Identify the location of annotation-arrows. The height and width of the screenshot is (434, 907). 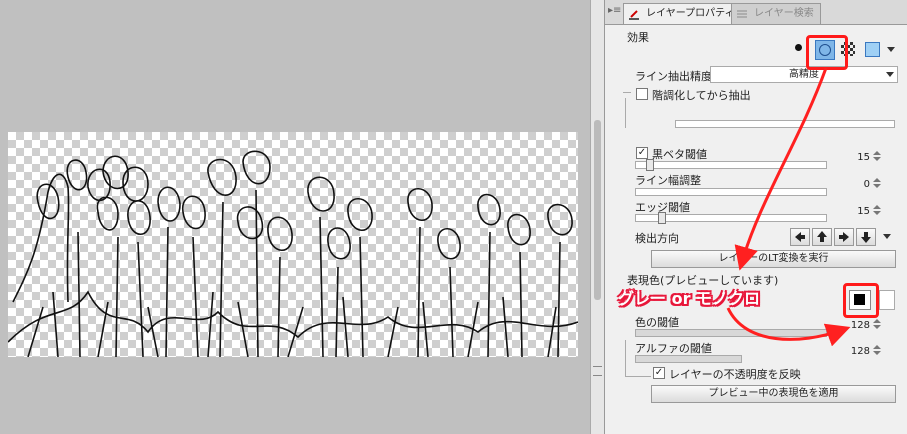
(788, 207).